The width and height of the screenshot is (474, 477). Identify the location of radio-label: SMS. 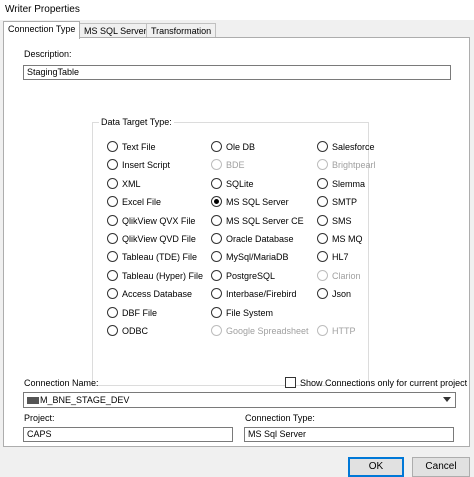
(342, 221).